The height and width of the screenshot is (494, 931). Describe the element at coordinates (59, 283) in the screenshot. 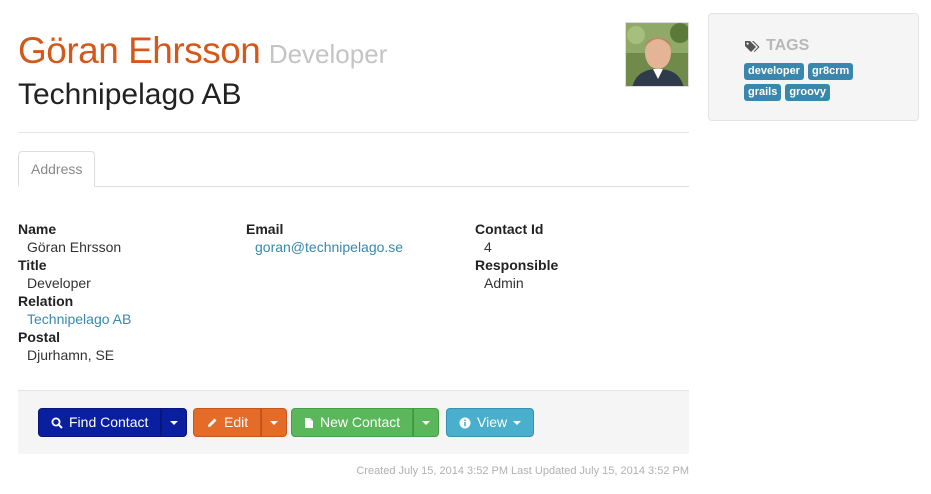

I see `title-value: Developer` at that location.